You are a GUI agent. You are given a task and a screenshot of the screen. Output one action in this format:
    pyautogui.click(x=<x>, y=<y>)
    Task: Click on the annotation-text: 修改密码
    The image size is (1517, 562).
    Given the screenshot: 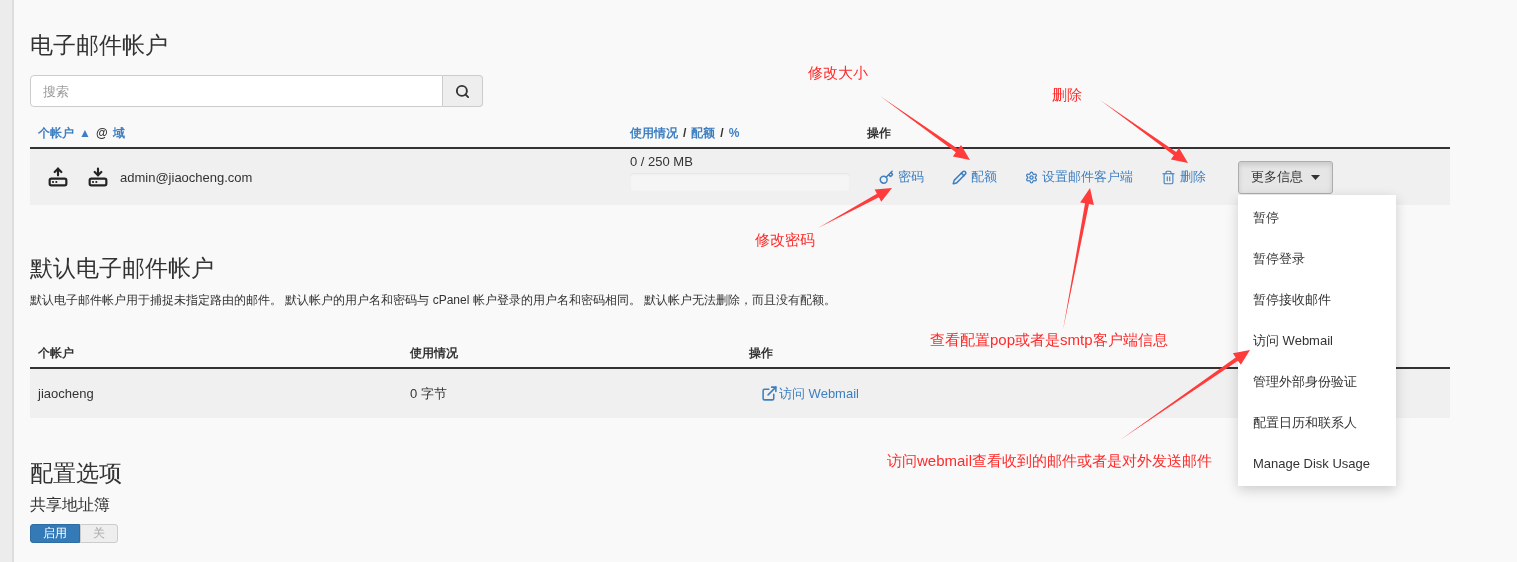 What is the action you would take?
    pyautogui.click(x=785, y=240)
    